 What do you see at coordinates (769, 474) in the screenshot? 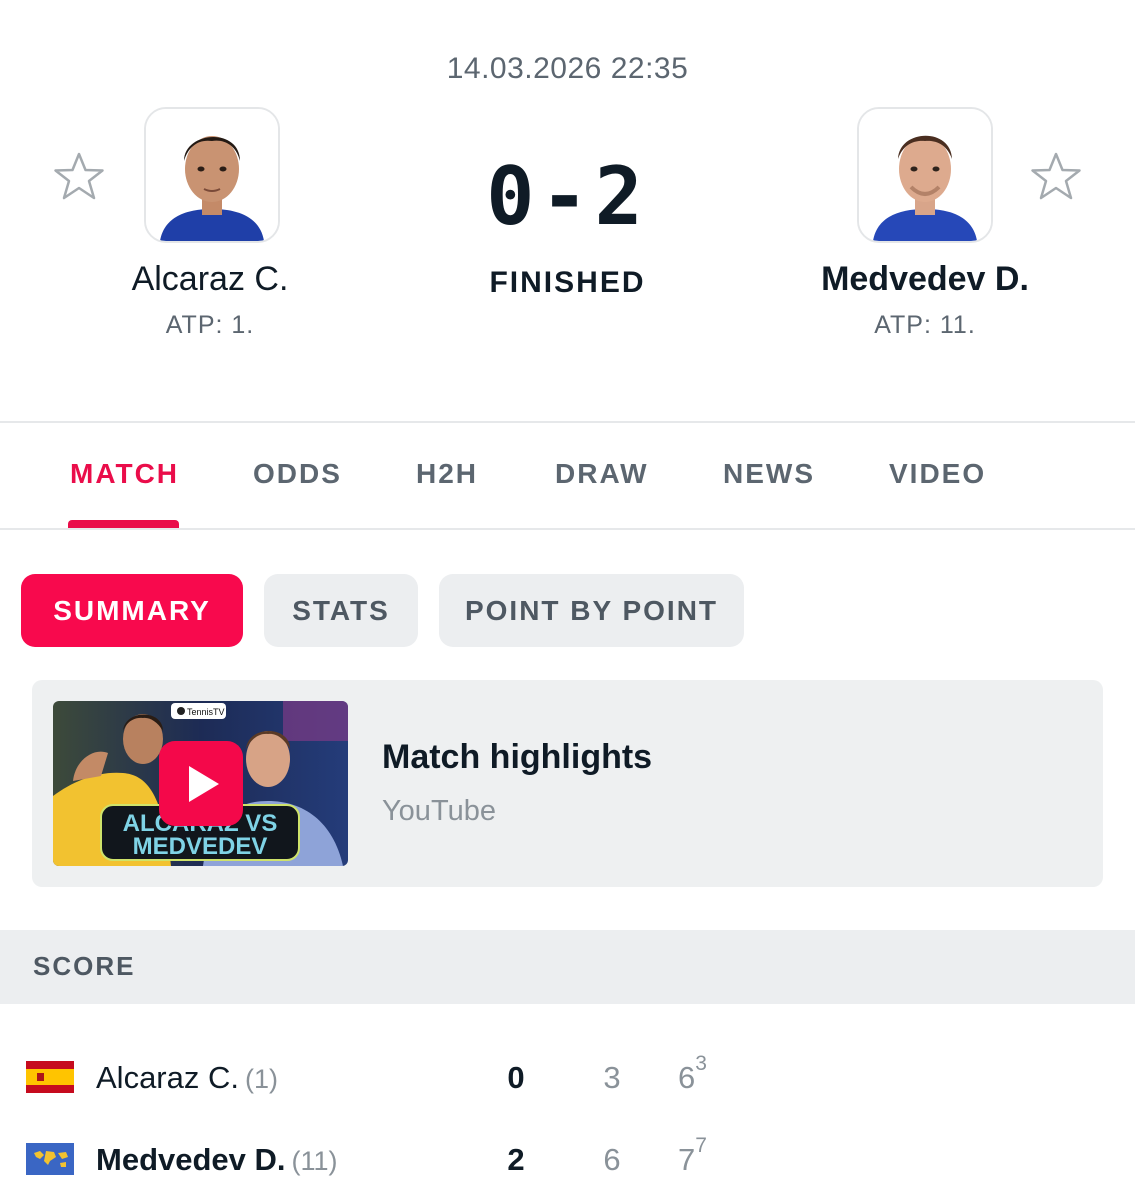
I see `tab-news: NEWS` at bounding box center [769, 474].